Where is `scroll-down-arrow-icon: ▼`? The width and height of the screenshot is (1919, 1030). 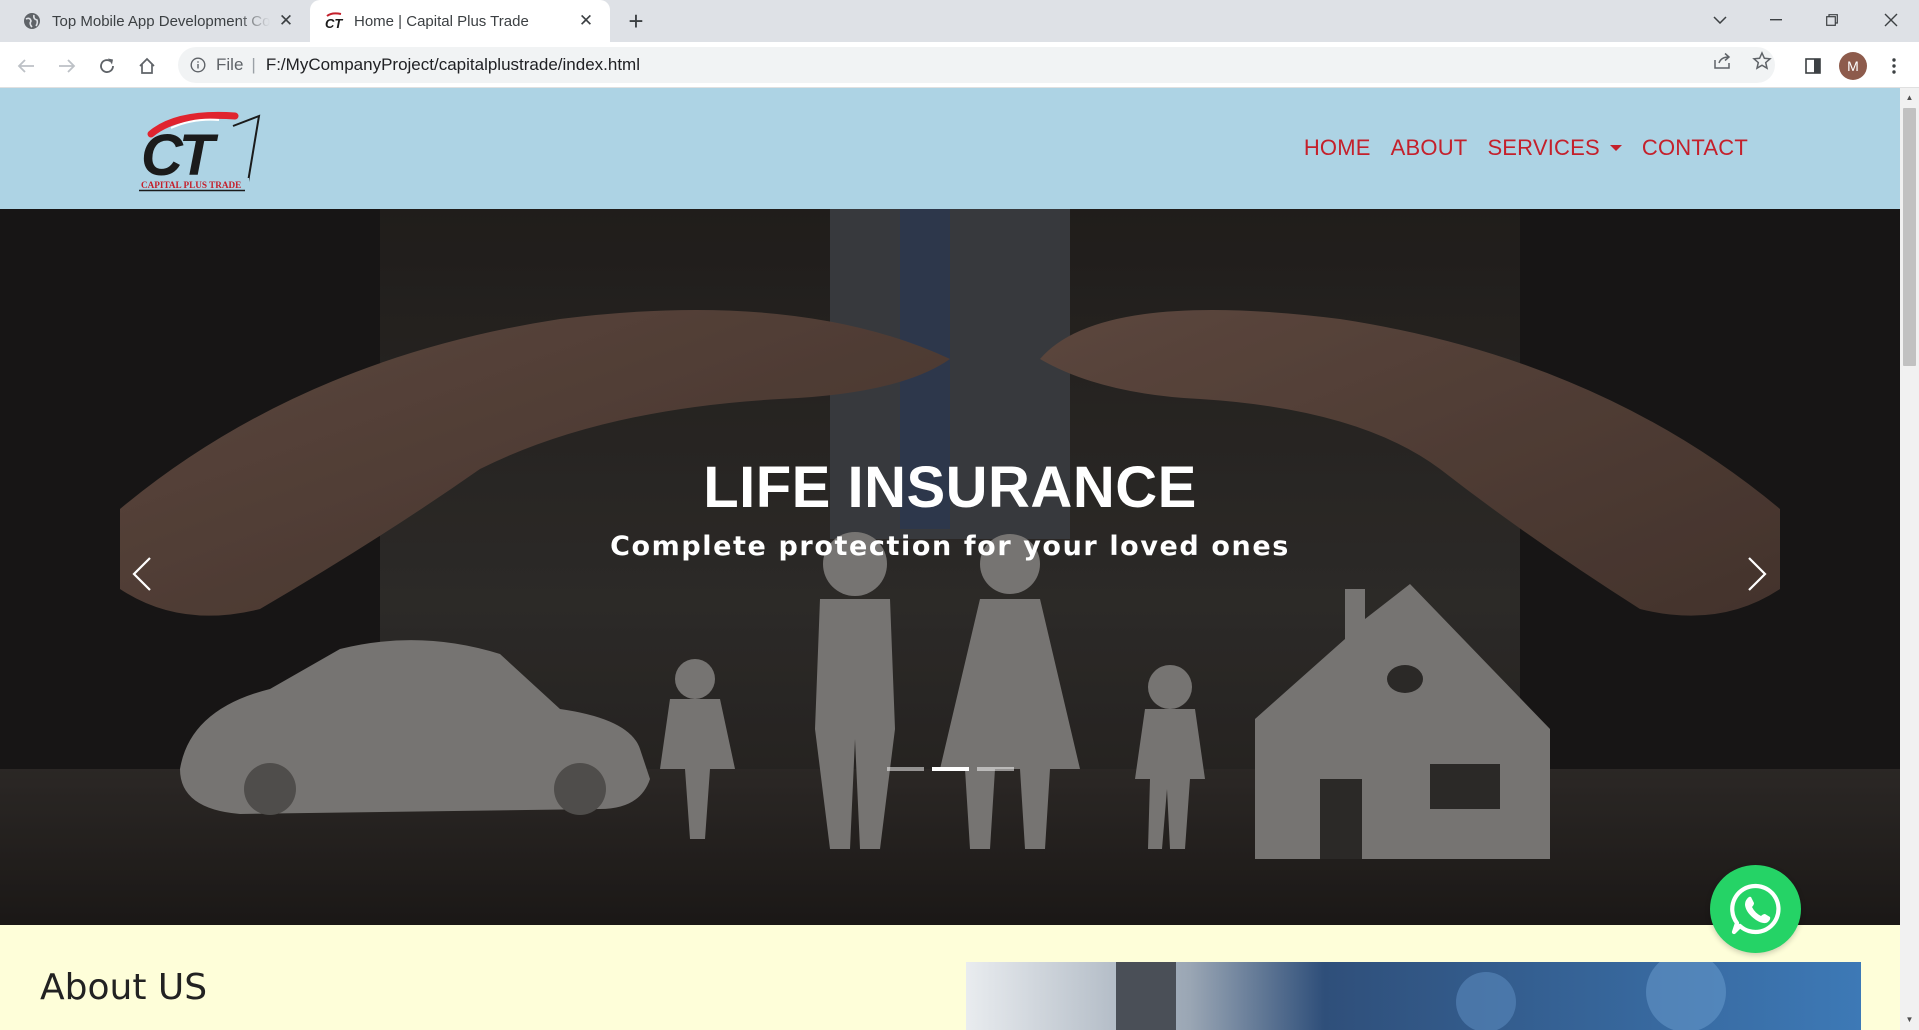 scroll-down-arrow-icon: ▼ is located at coordinates (1909, 1019).